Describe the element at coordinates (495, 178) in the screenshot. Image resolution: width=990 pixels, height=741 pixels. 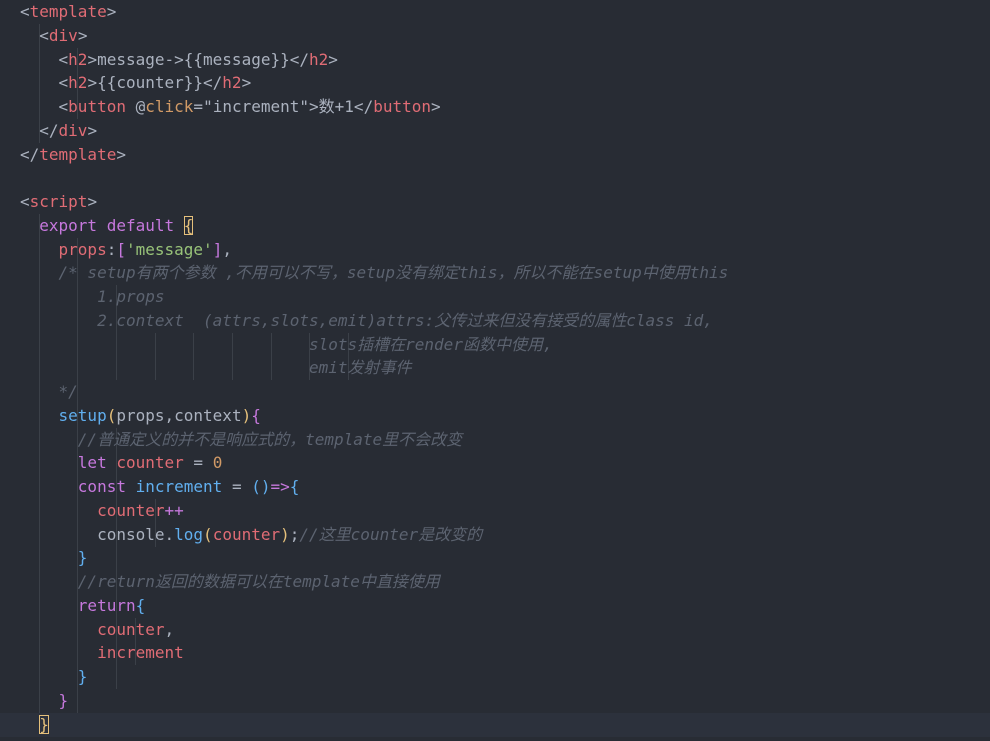
I see `code-line` at that location.